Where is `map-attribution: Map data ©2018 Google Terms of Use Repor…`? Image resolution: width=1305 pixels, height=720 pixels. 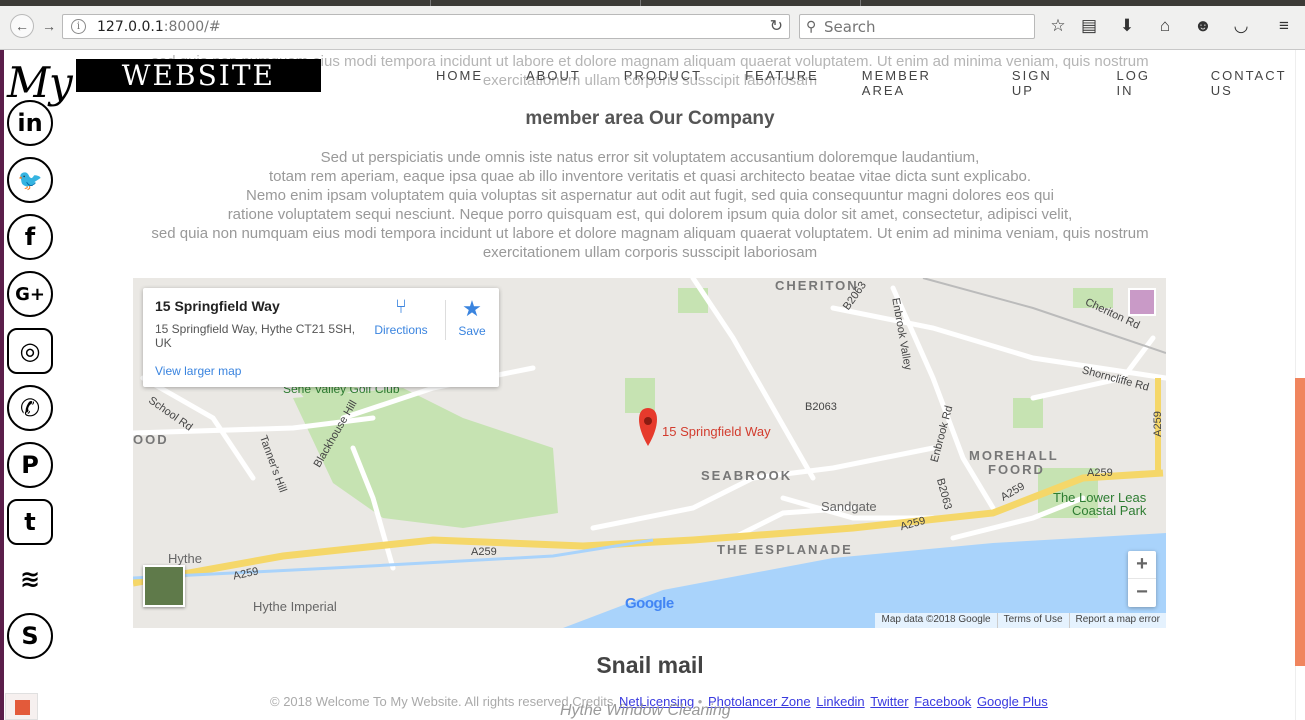 map-attribution: Map data ©2018 Google Terms of Use Repor… is located at coordinates (1020, 620).